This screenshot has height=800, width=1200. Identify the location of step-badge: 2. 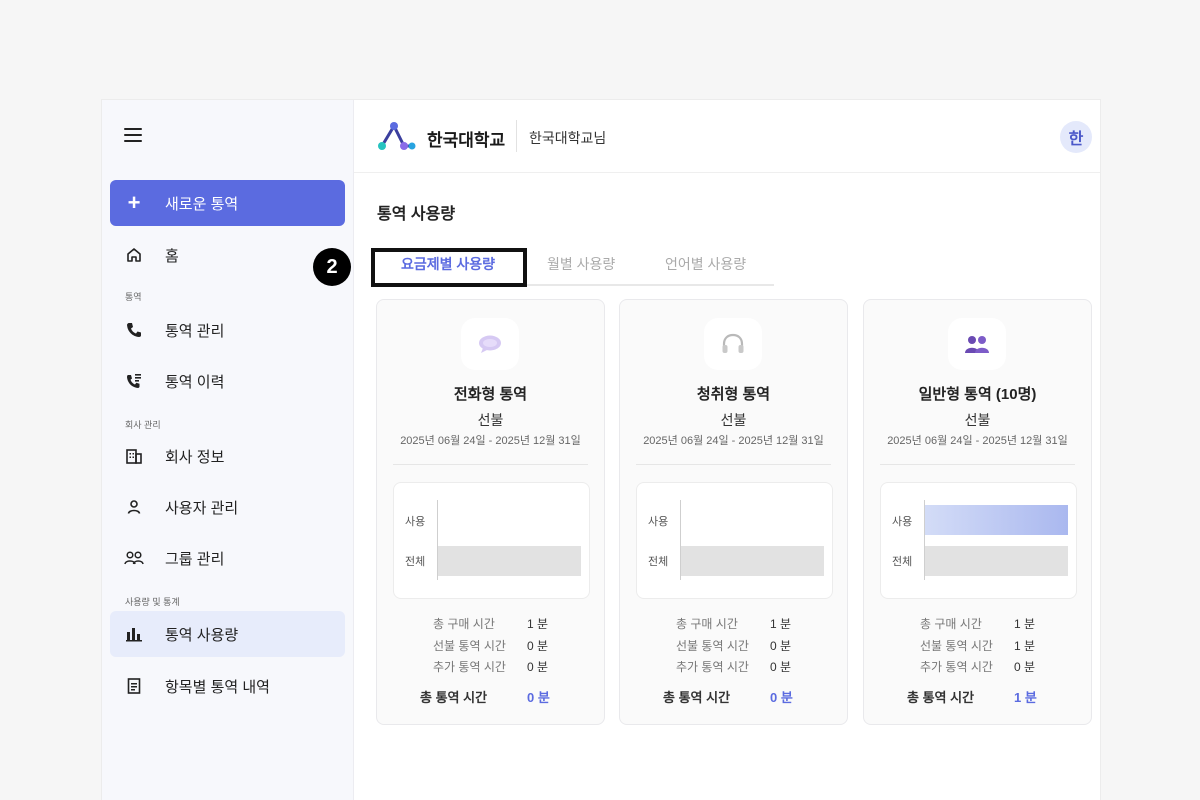
(332, 267).